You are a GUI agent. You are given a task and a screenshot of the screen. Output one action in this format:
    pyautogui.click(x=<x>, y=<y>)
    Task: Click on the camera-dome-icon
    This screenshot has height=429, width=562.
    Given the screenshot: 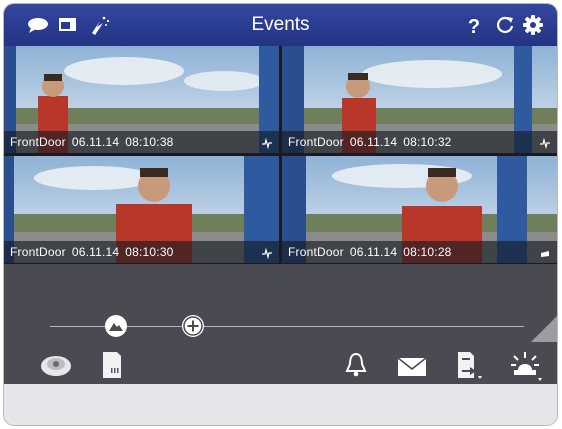 What is the action you would take?
    pyautogui.click(x=56, y=364)
    